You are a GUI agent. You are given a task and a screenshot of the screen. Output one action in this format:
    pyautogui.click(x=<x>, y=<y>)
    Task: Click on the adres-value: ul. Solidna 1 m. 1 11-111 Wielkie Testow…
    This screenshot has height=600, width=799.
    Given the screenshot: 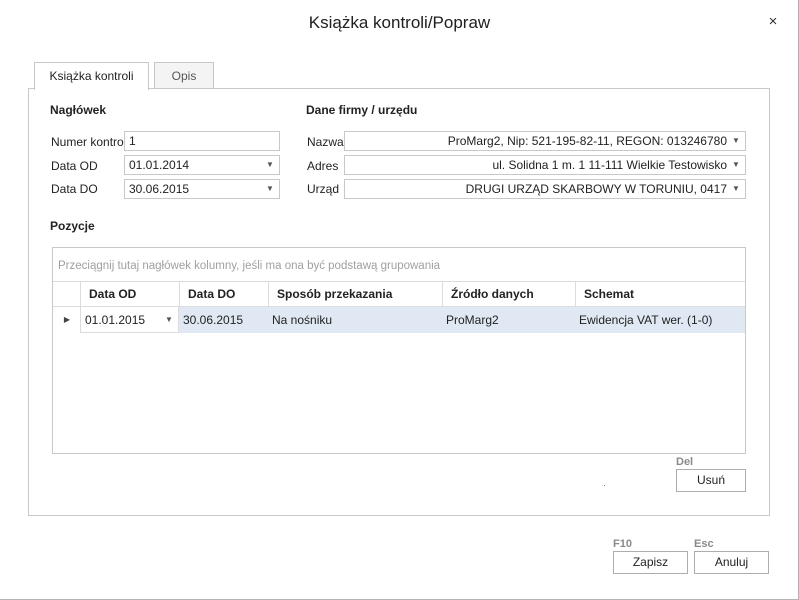 What is the action you would take?
    pyautogui.click(x=609, y=165)
    